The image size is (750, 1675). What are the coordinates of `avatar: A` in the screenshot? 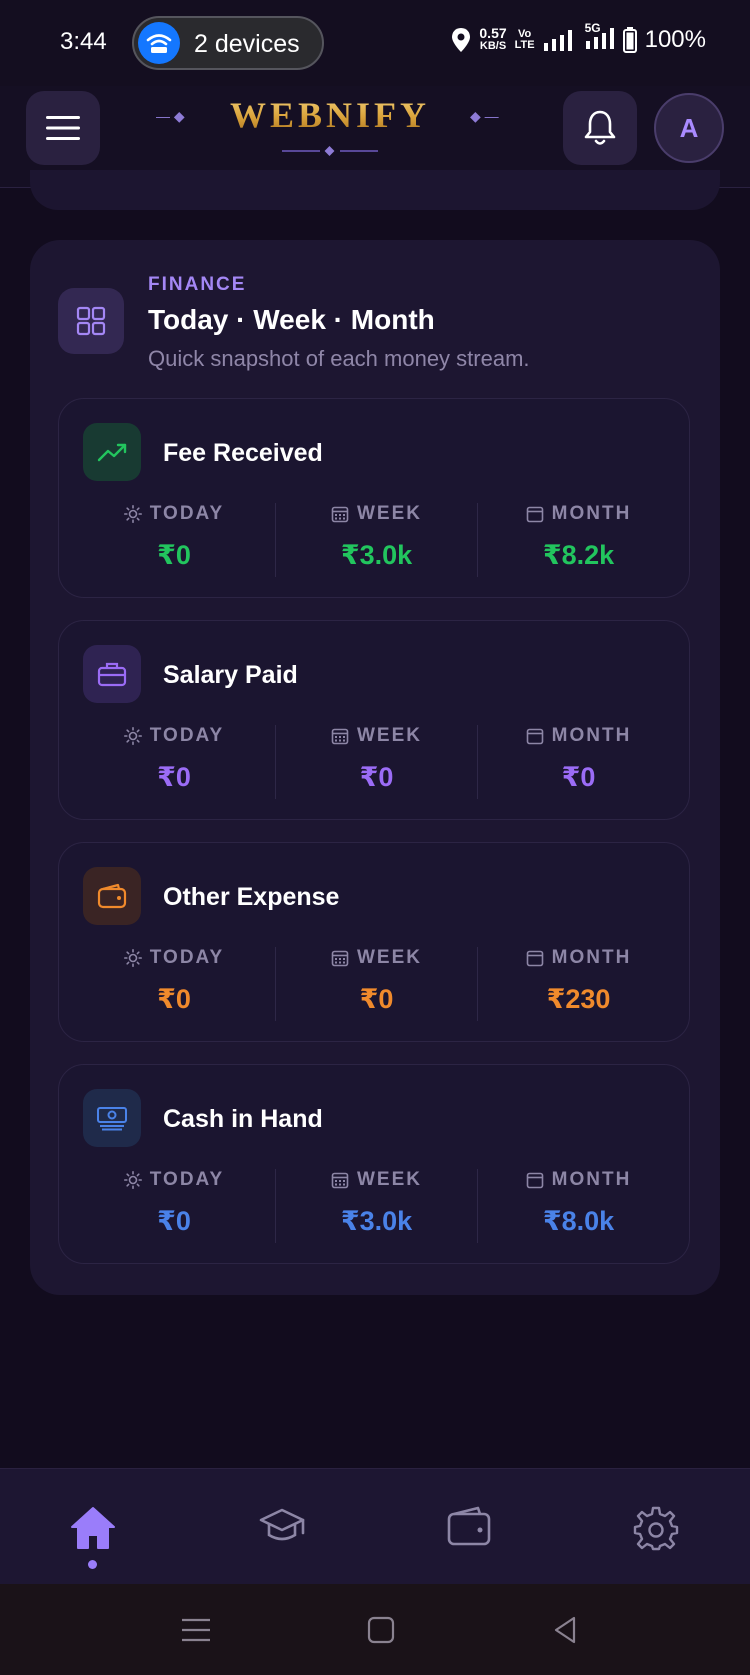 It's located at (689, 128).